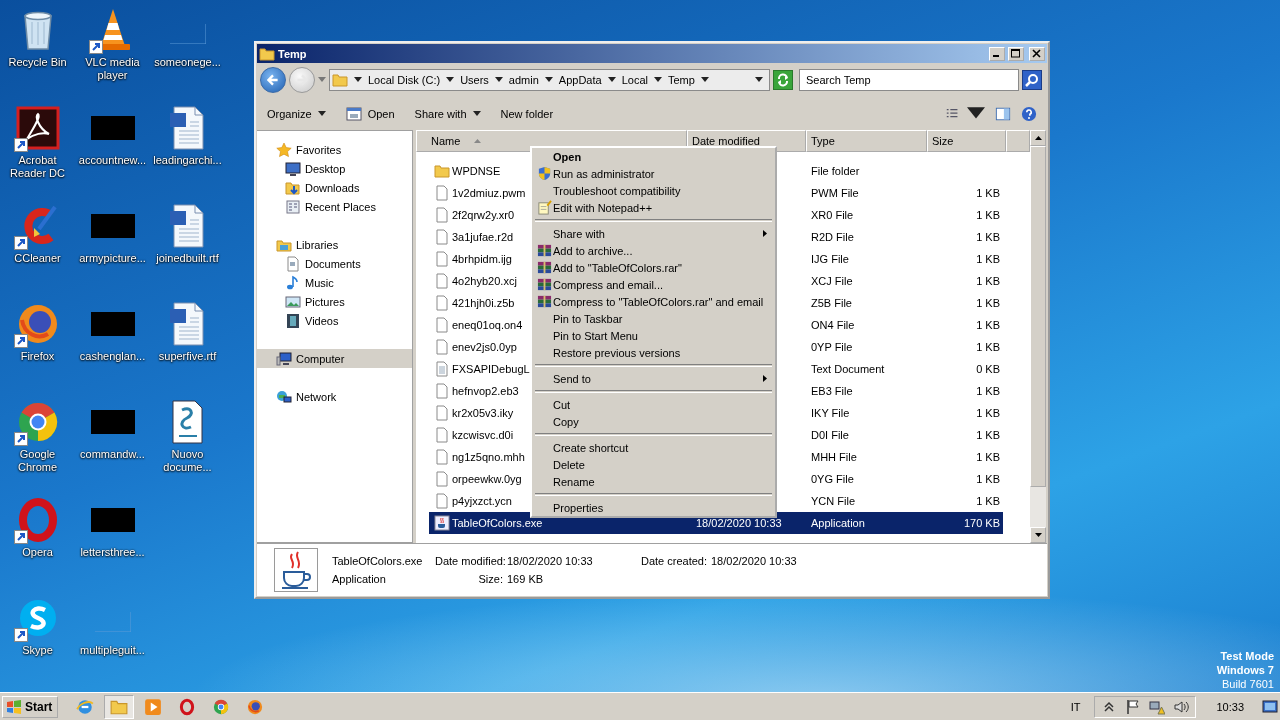 This screenshot has height=720, width=1280. What do you see at coordinates (653, 233) in the screenshot?
I see `menu-item: Share with` at bounding box center [653, 233].